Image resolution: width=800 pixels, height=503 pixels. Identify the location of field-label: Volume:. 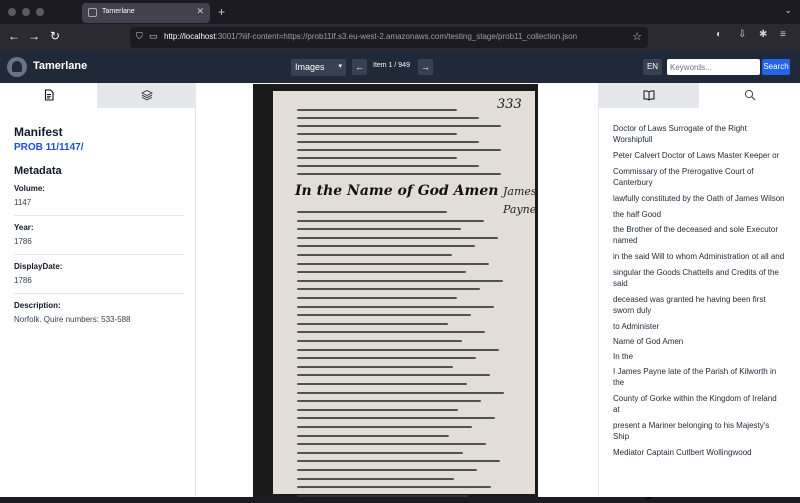
(29, 188).